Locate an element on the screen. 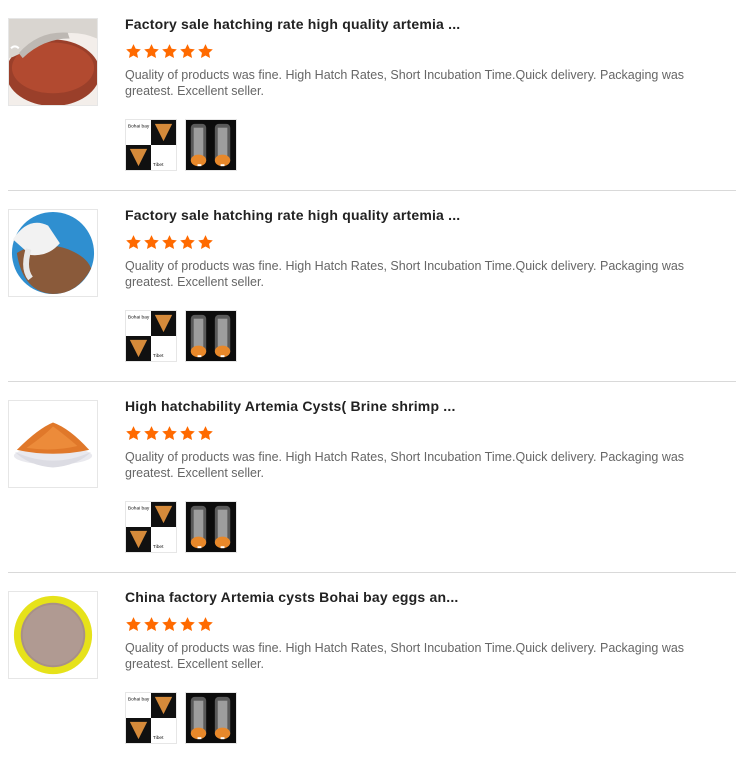  artemia-bowl-image is located at coordinates (53, 444).